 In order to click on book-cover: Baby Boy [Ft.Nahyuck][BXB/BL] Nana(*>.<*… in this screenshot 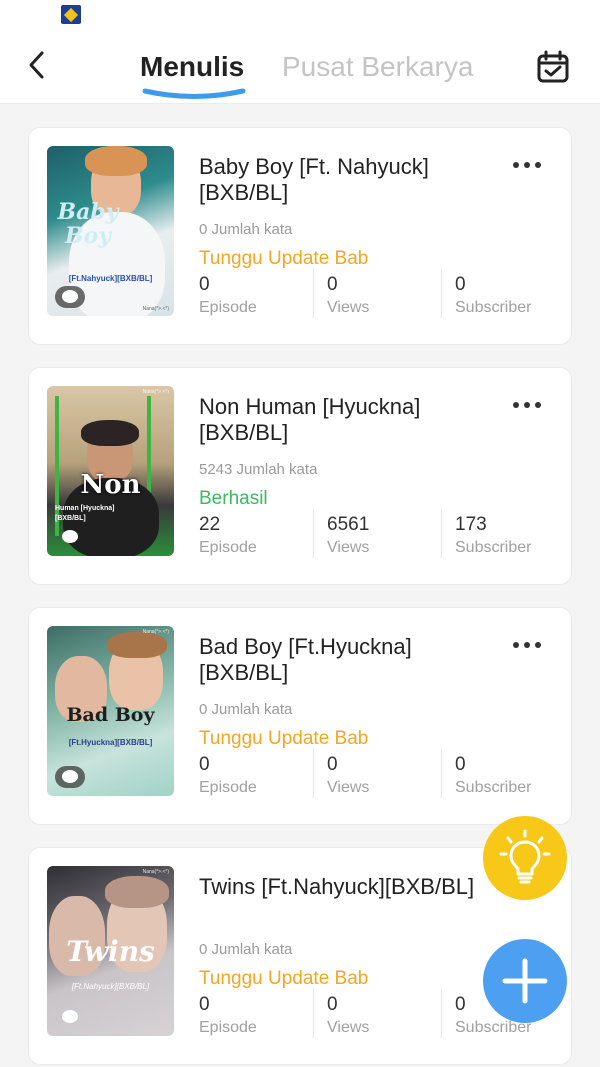, I will do `click(110, 231)`.